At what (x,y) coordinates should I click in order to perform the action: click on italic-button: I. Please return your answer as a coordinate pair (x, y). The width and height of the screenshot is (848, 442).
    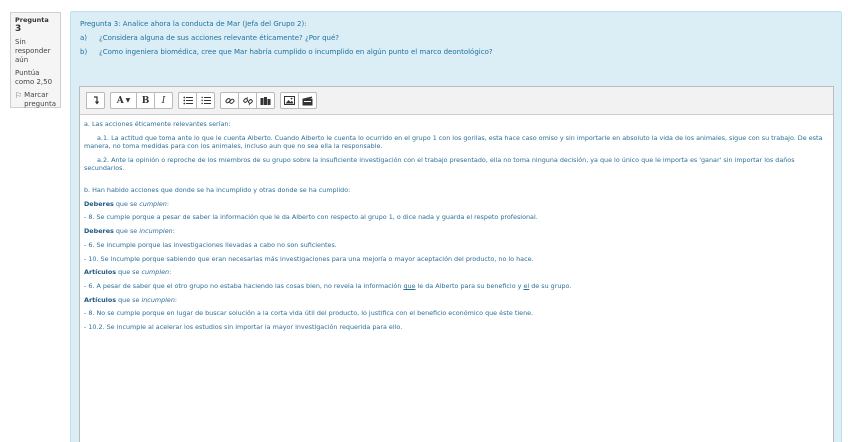
    Looking at the image, I should click on (163, 100).